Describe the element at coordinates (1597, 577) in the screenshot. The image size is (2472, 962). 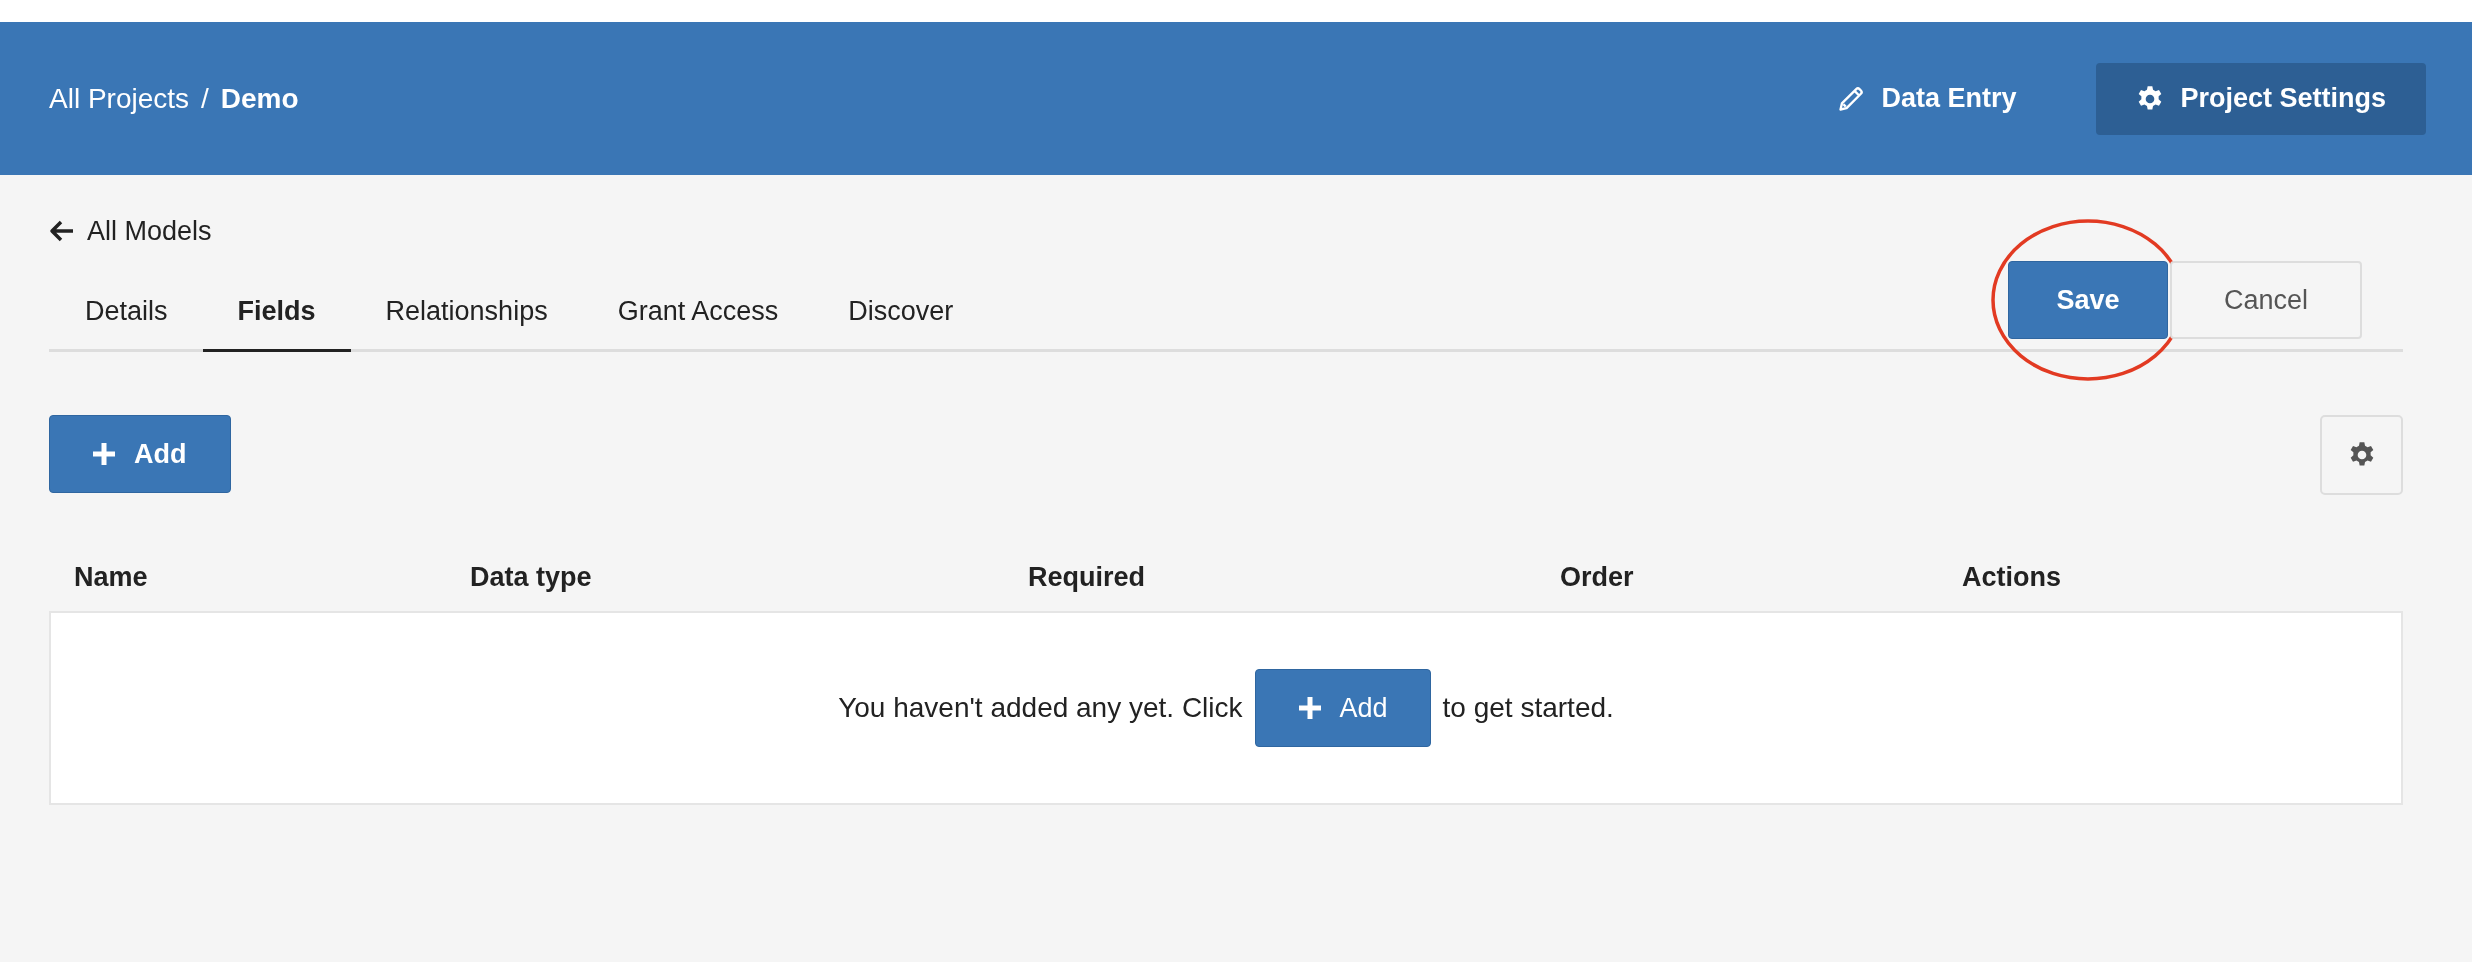
I see `column-header: Order` at that location.